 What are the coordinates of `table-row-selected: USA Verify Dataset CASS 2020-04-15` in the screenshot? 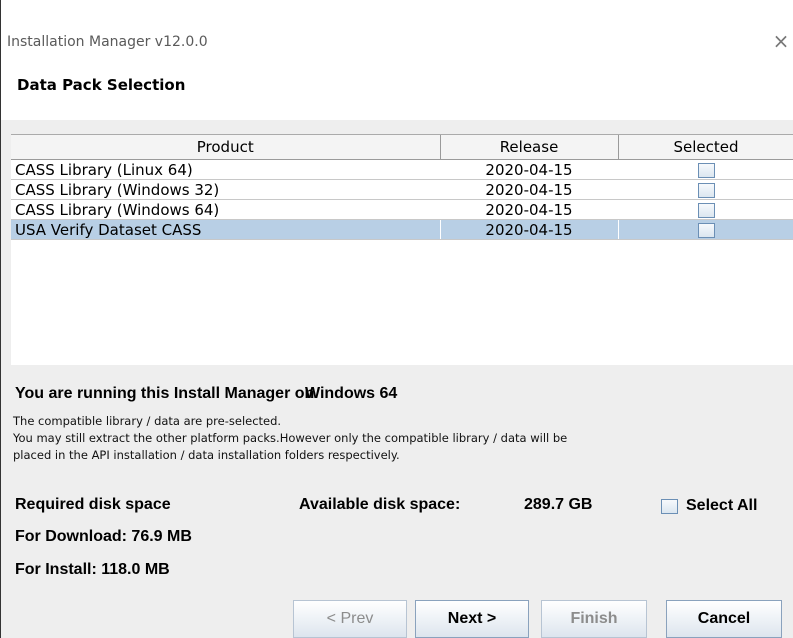 It's located at (402, 229).